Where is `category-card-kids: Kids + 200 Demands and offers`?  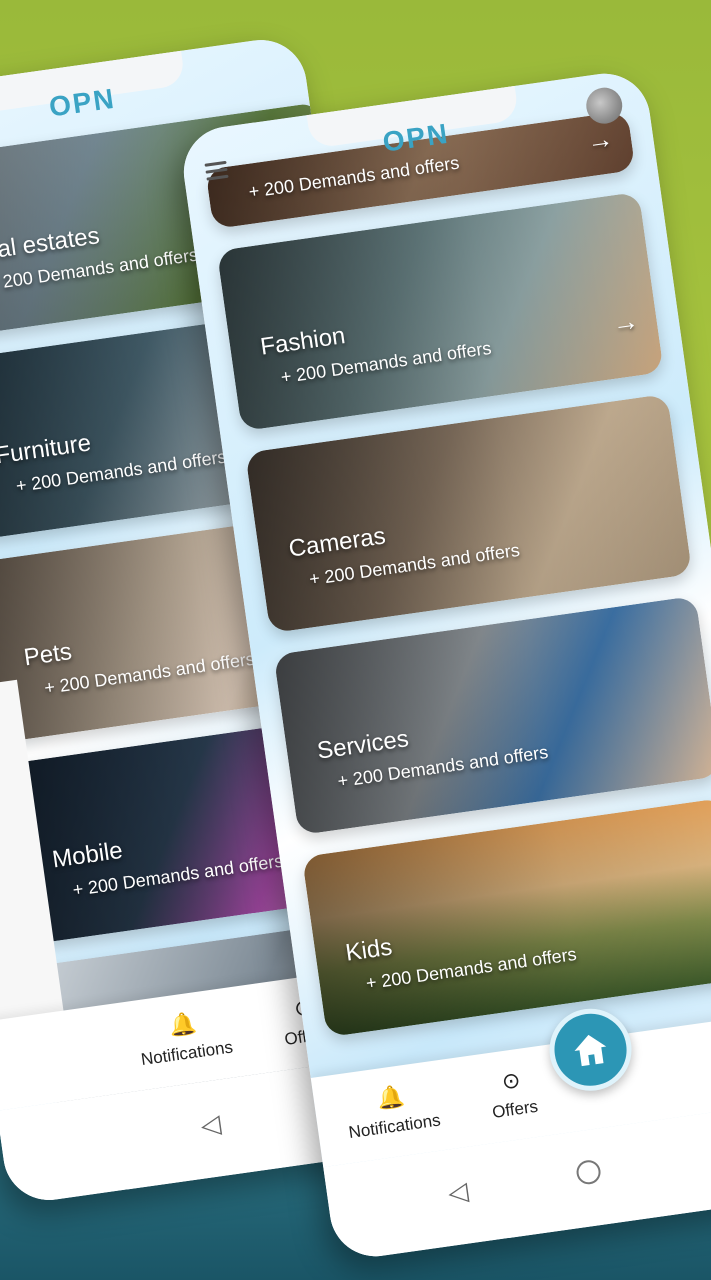
category-card-kids: Kids + 200 Demands and offers is located at coordinates (506, 917).